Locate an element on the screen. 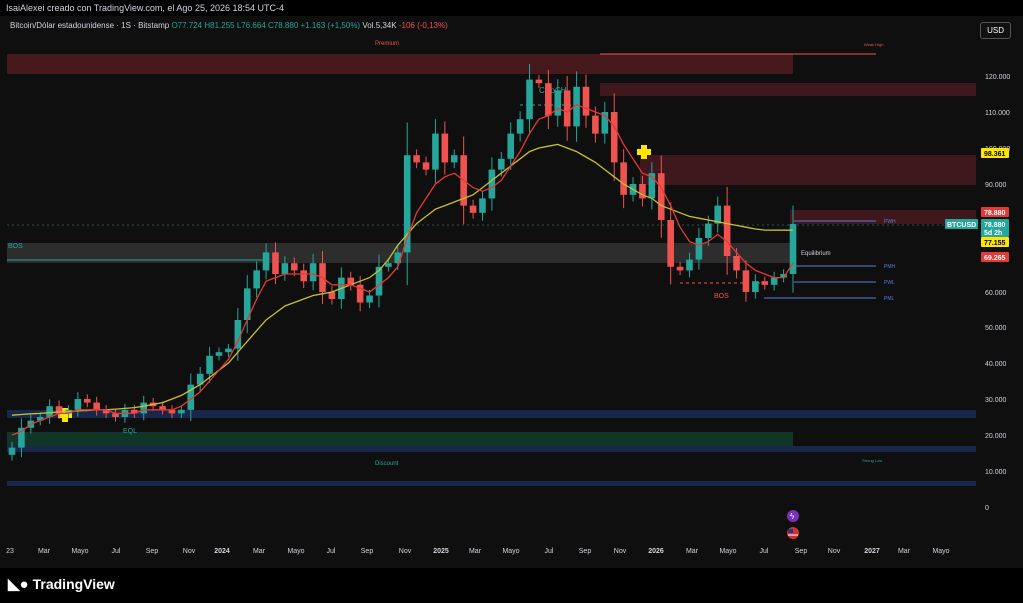 The width and height of the screenshot is (1023, 603). blue-zone-upper is located at coordinates (491, 414).